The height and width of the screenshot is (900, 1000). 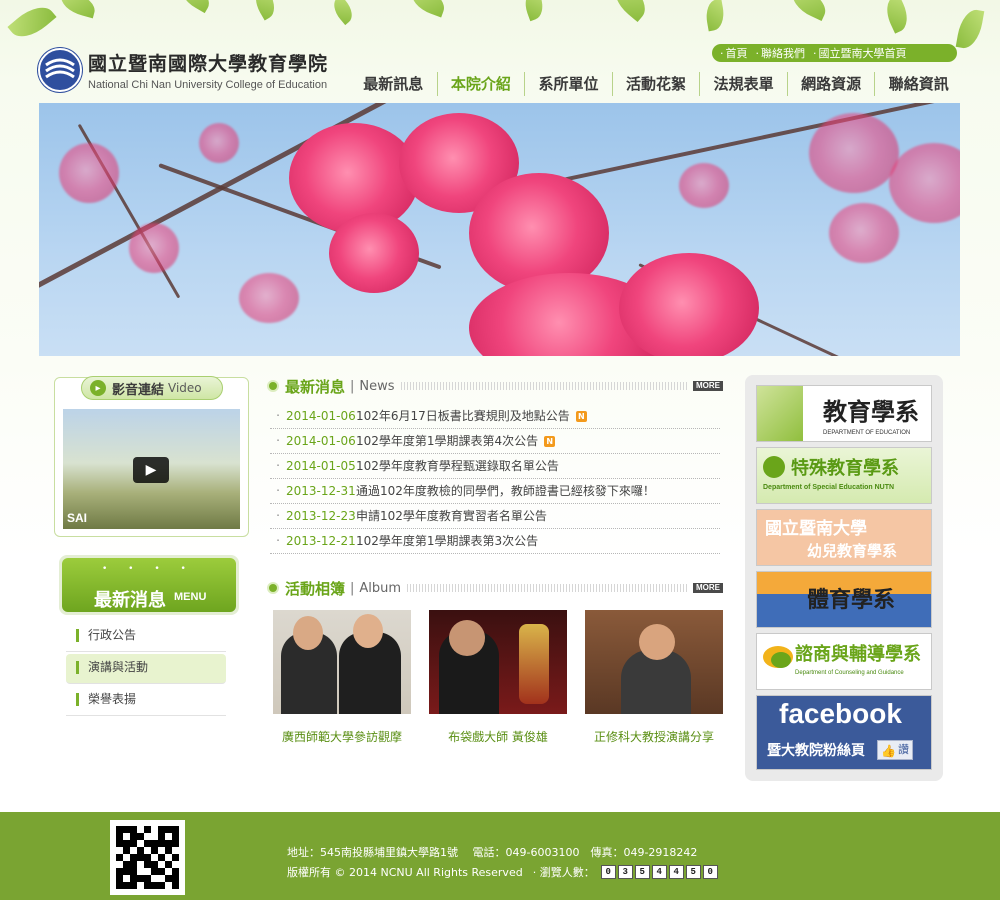 I want to click on arrow-right-icon: ▸, so click(x=98, y=388).